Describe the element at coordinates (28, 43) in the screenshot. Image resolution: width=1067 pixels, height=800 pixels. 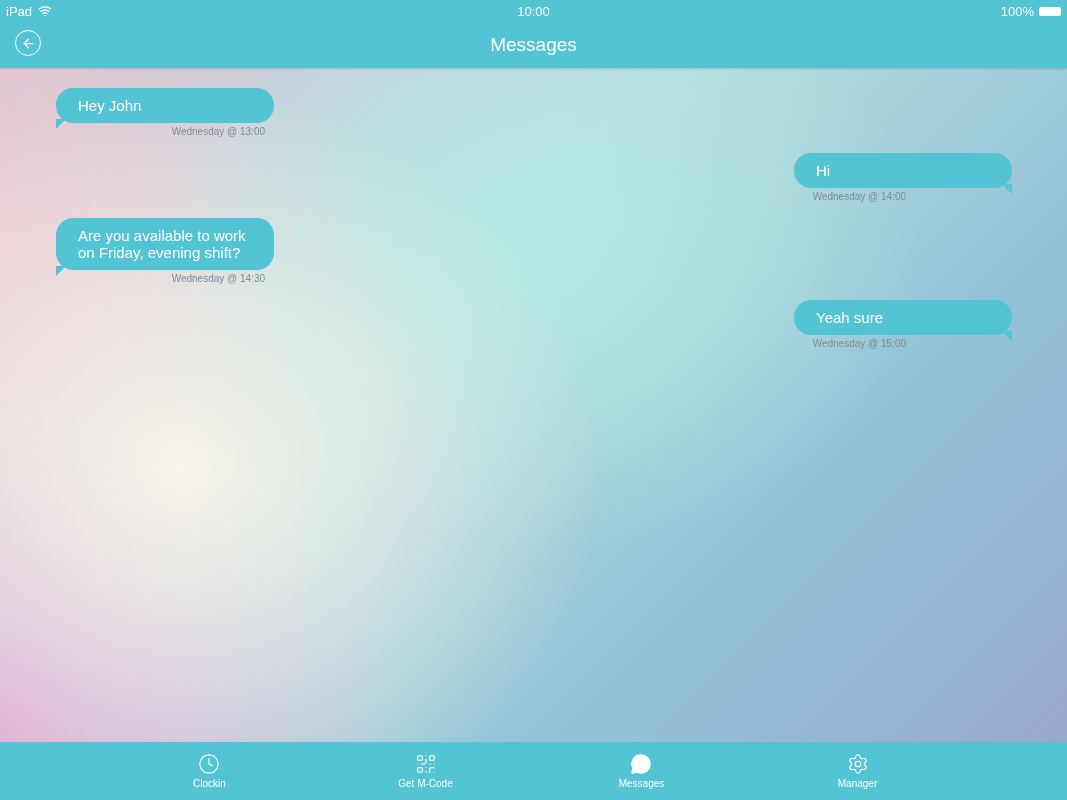
I see `back-arrow-icon` at that location.